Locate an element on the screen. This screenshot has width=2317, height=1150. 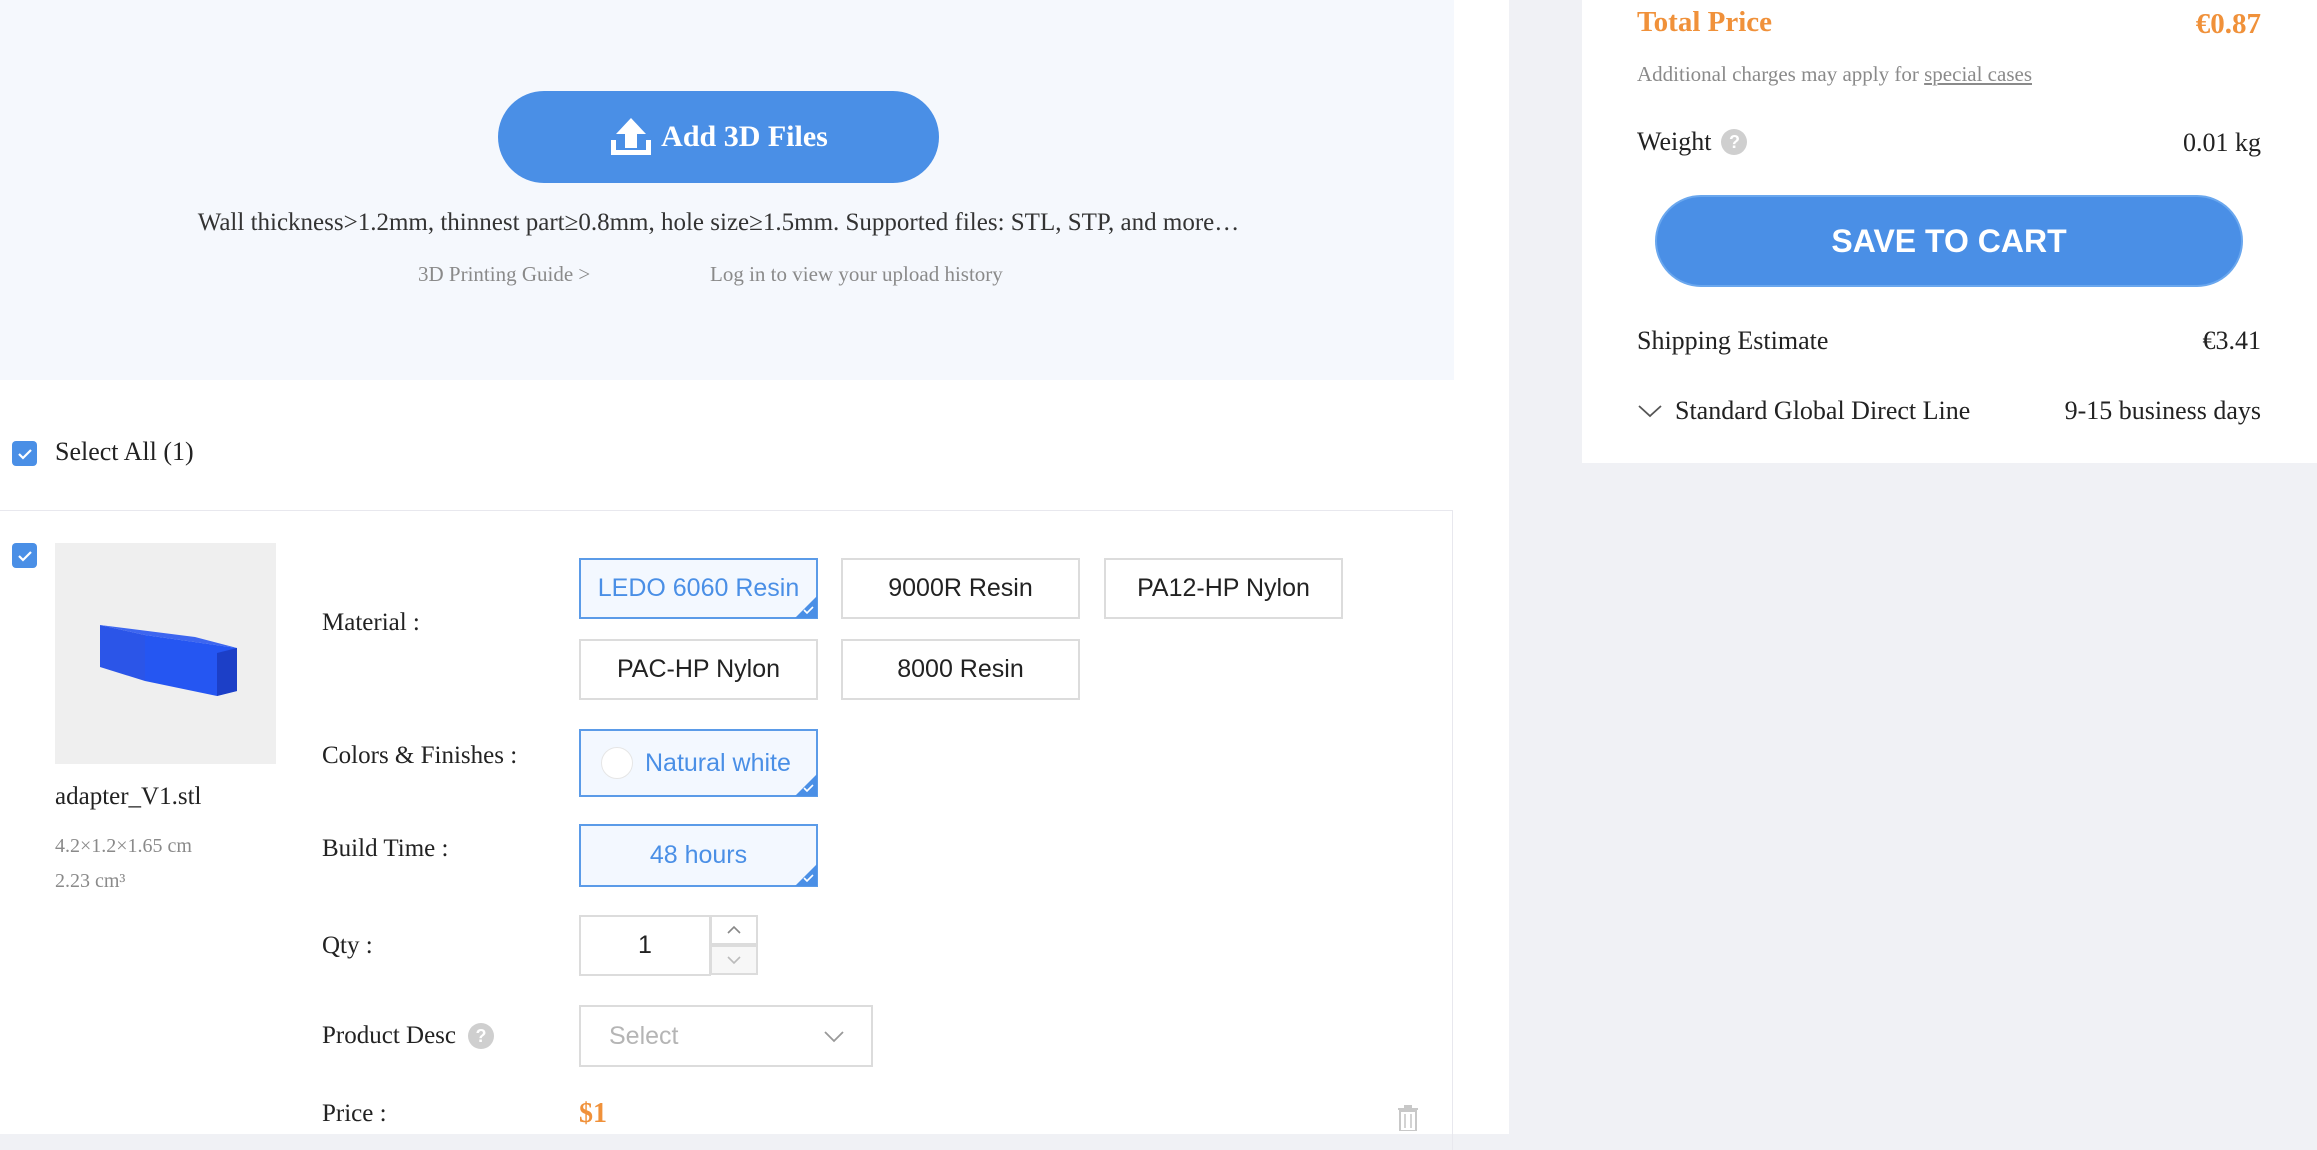
save-to-cart-button: SAVE TO CART is located at coordinates (1949, 241).